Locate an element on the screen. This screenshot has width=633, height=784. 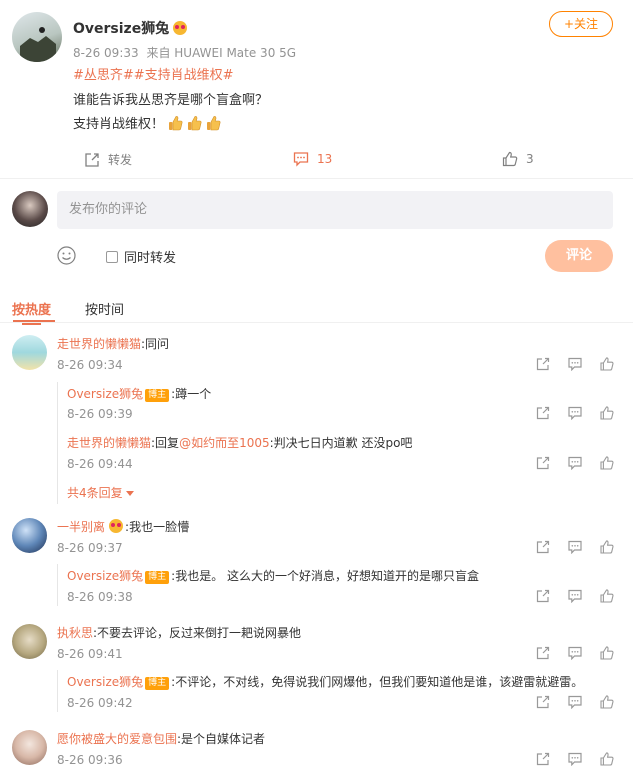
comment-button: 13 is located at coordinates (312, 159).